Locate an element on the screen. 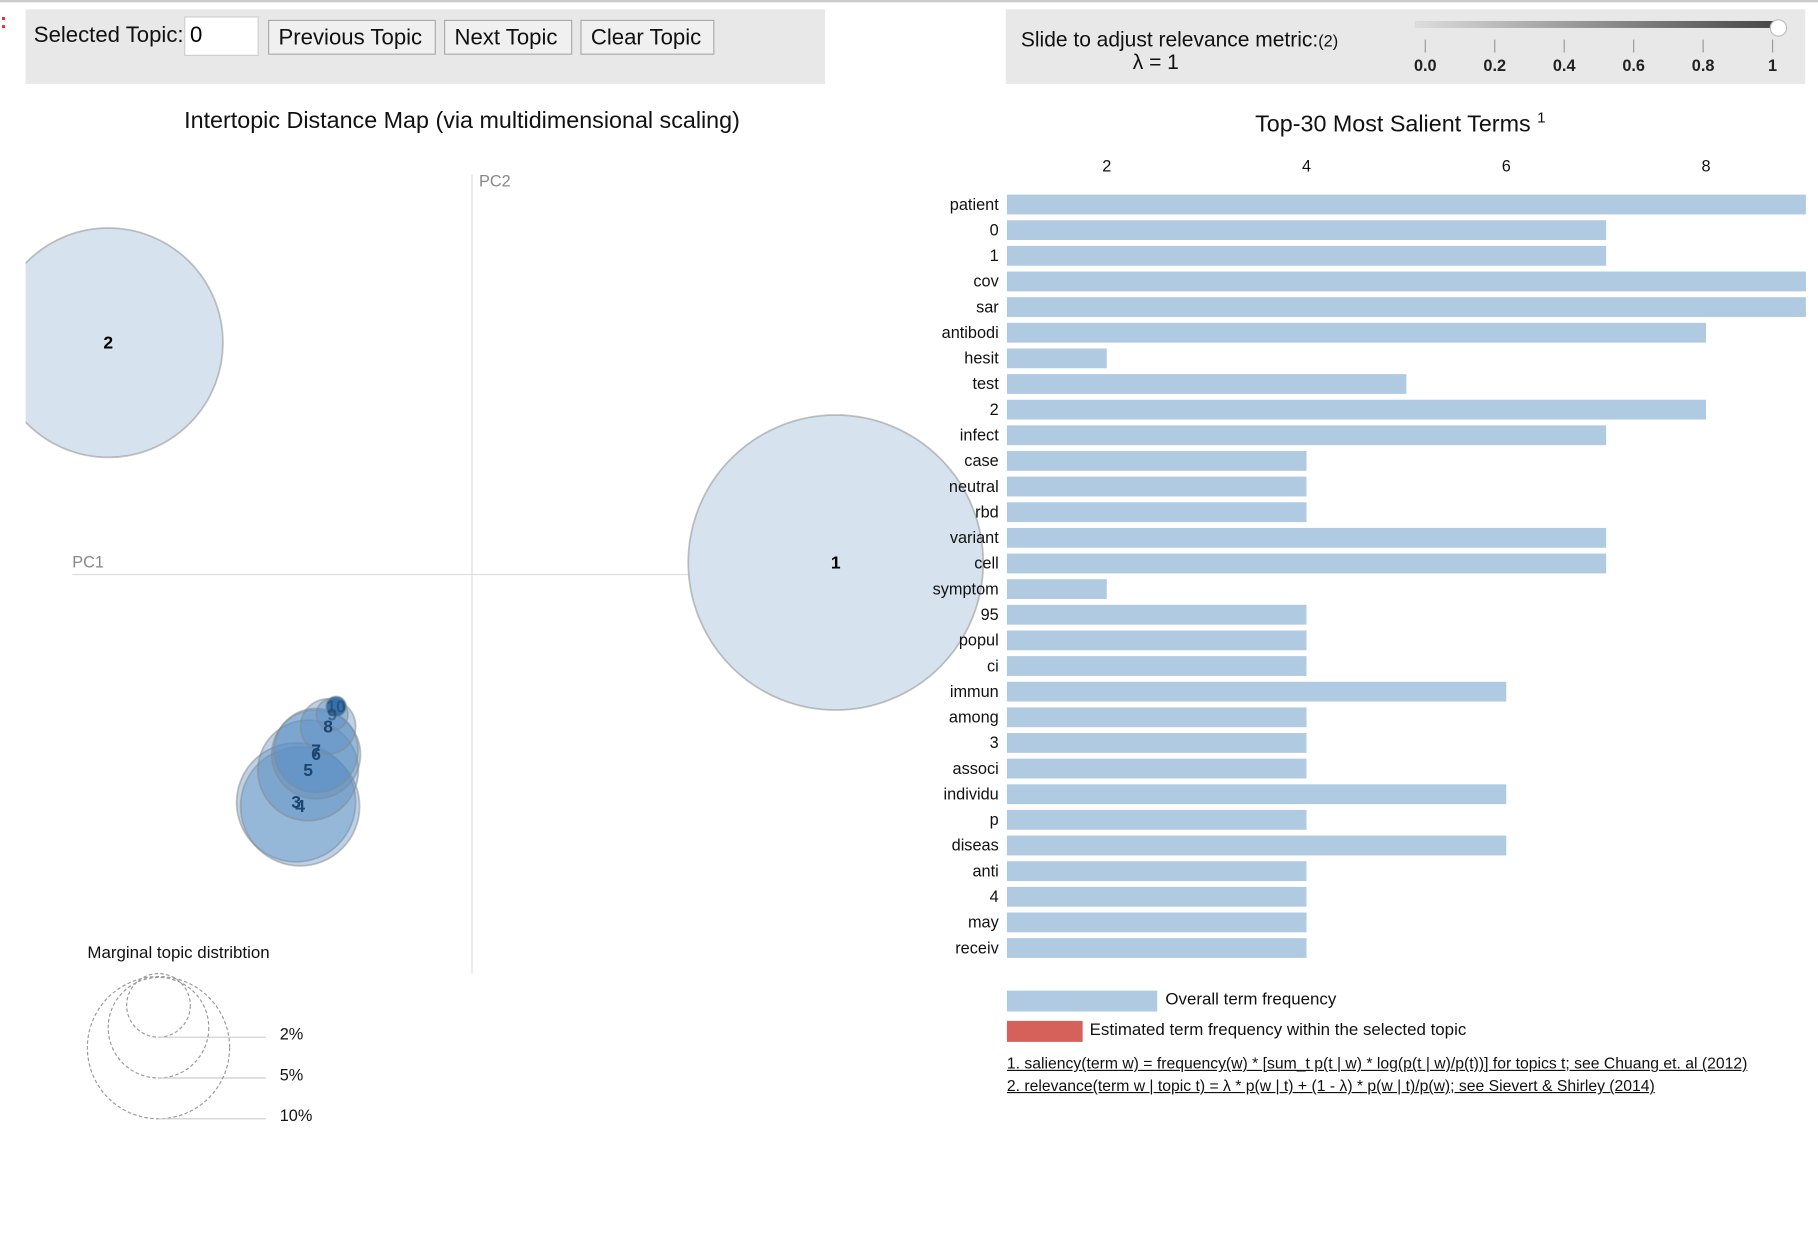 The height and width of the screenshot is (1246, 1818). topic-label-1: 1 is located at coordinates (836, 562).